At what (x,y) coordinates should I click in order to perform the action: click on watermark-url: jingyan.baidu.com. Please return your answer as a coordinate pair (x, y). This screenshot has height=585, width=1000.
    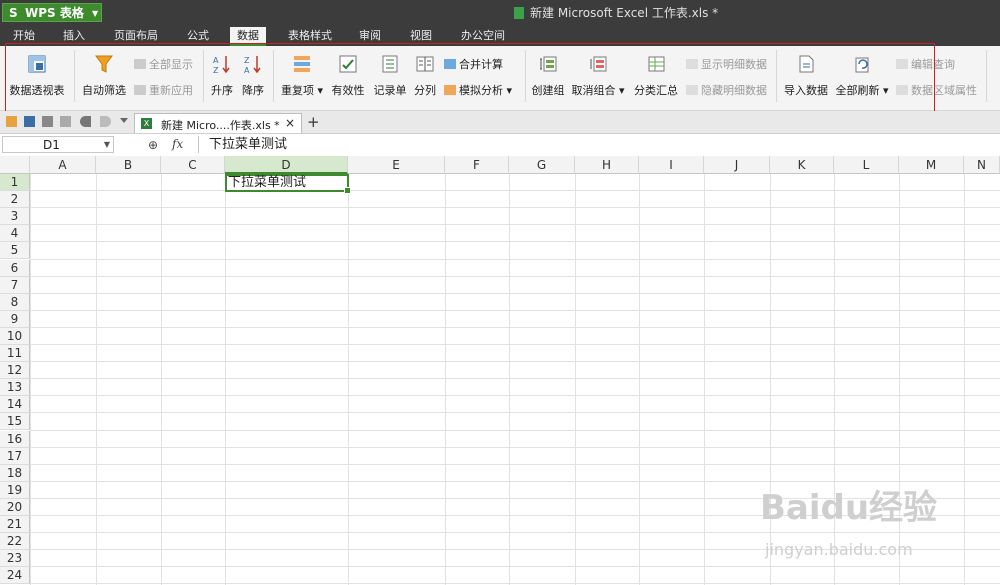
    Looking at the image, I should click on (839, 549).